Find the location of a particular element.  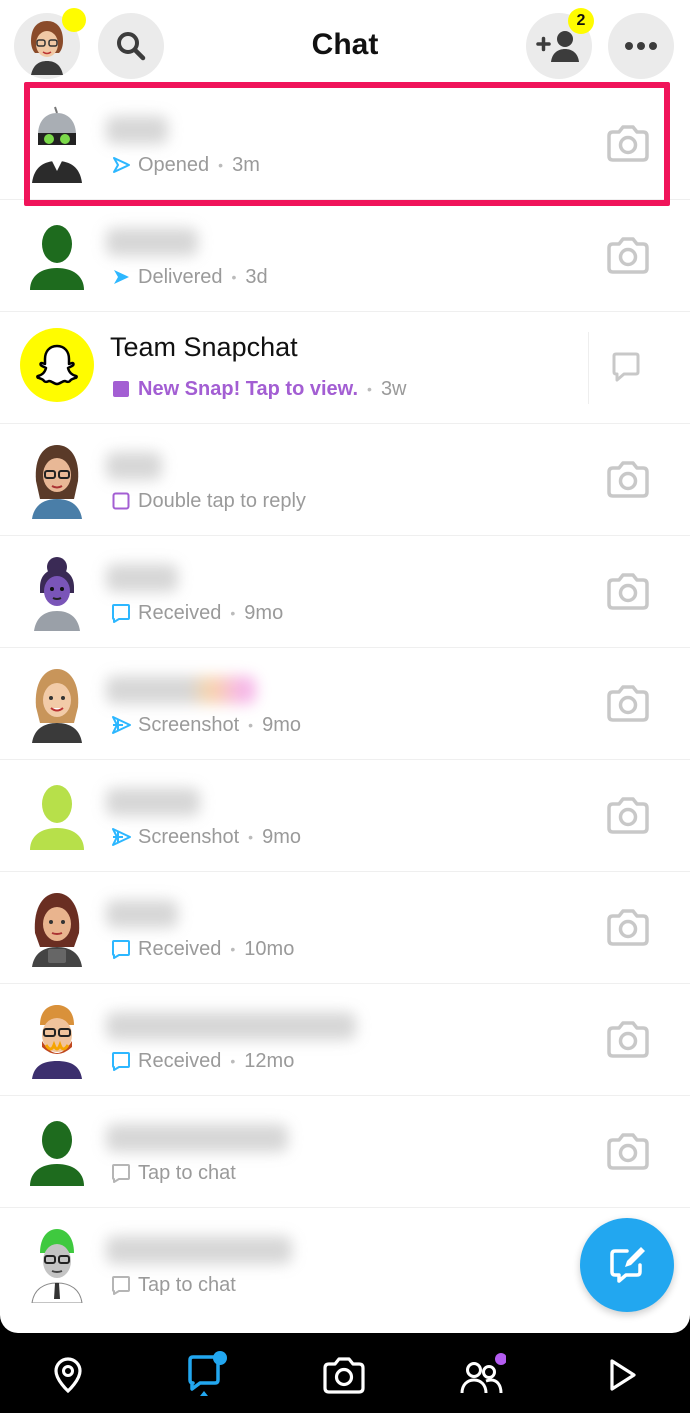

nav-chat is located at coordinates (206, 1375).